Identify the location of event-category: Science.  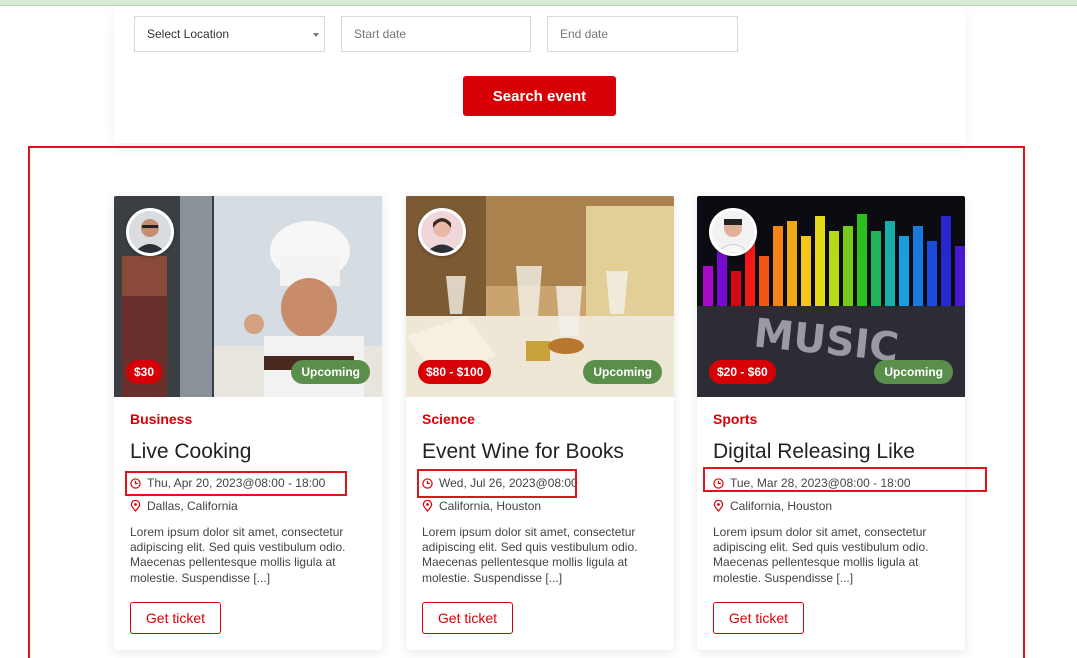
(448, 419).